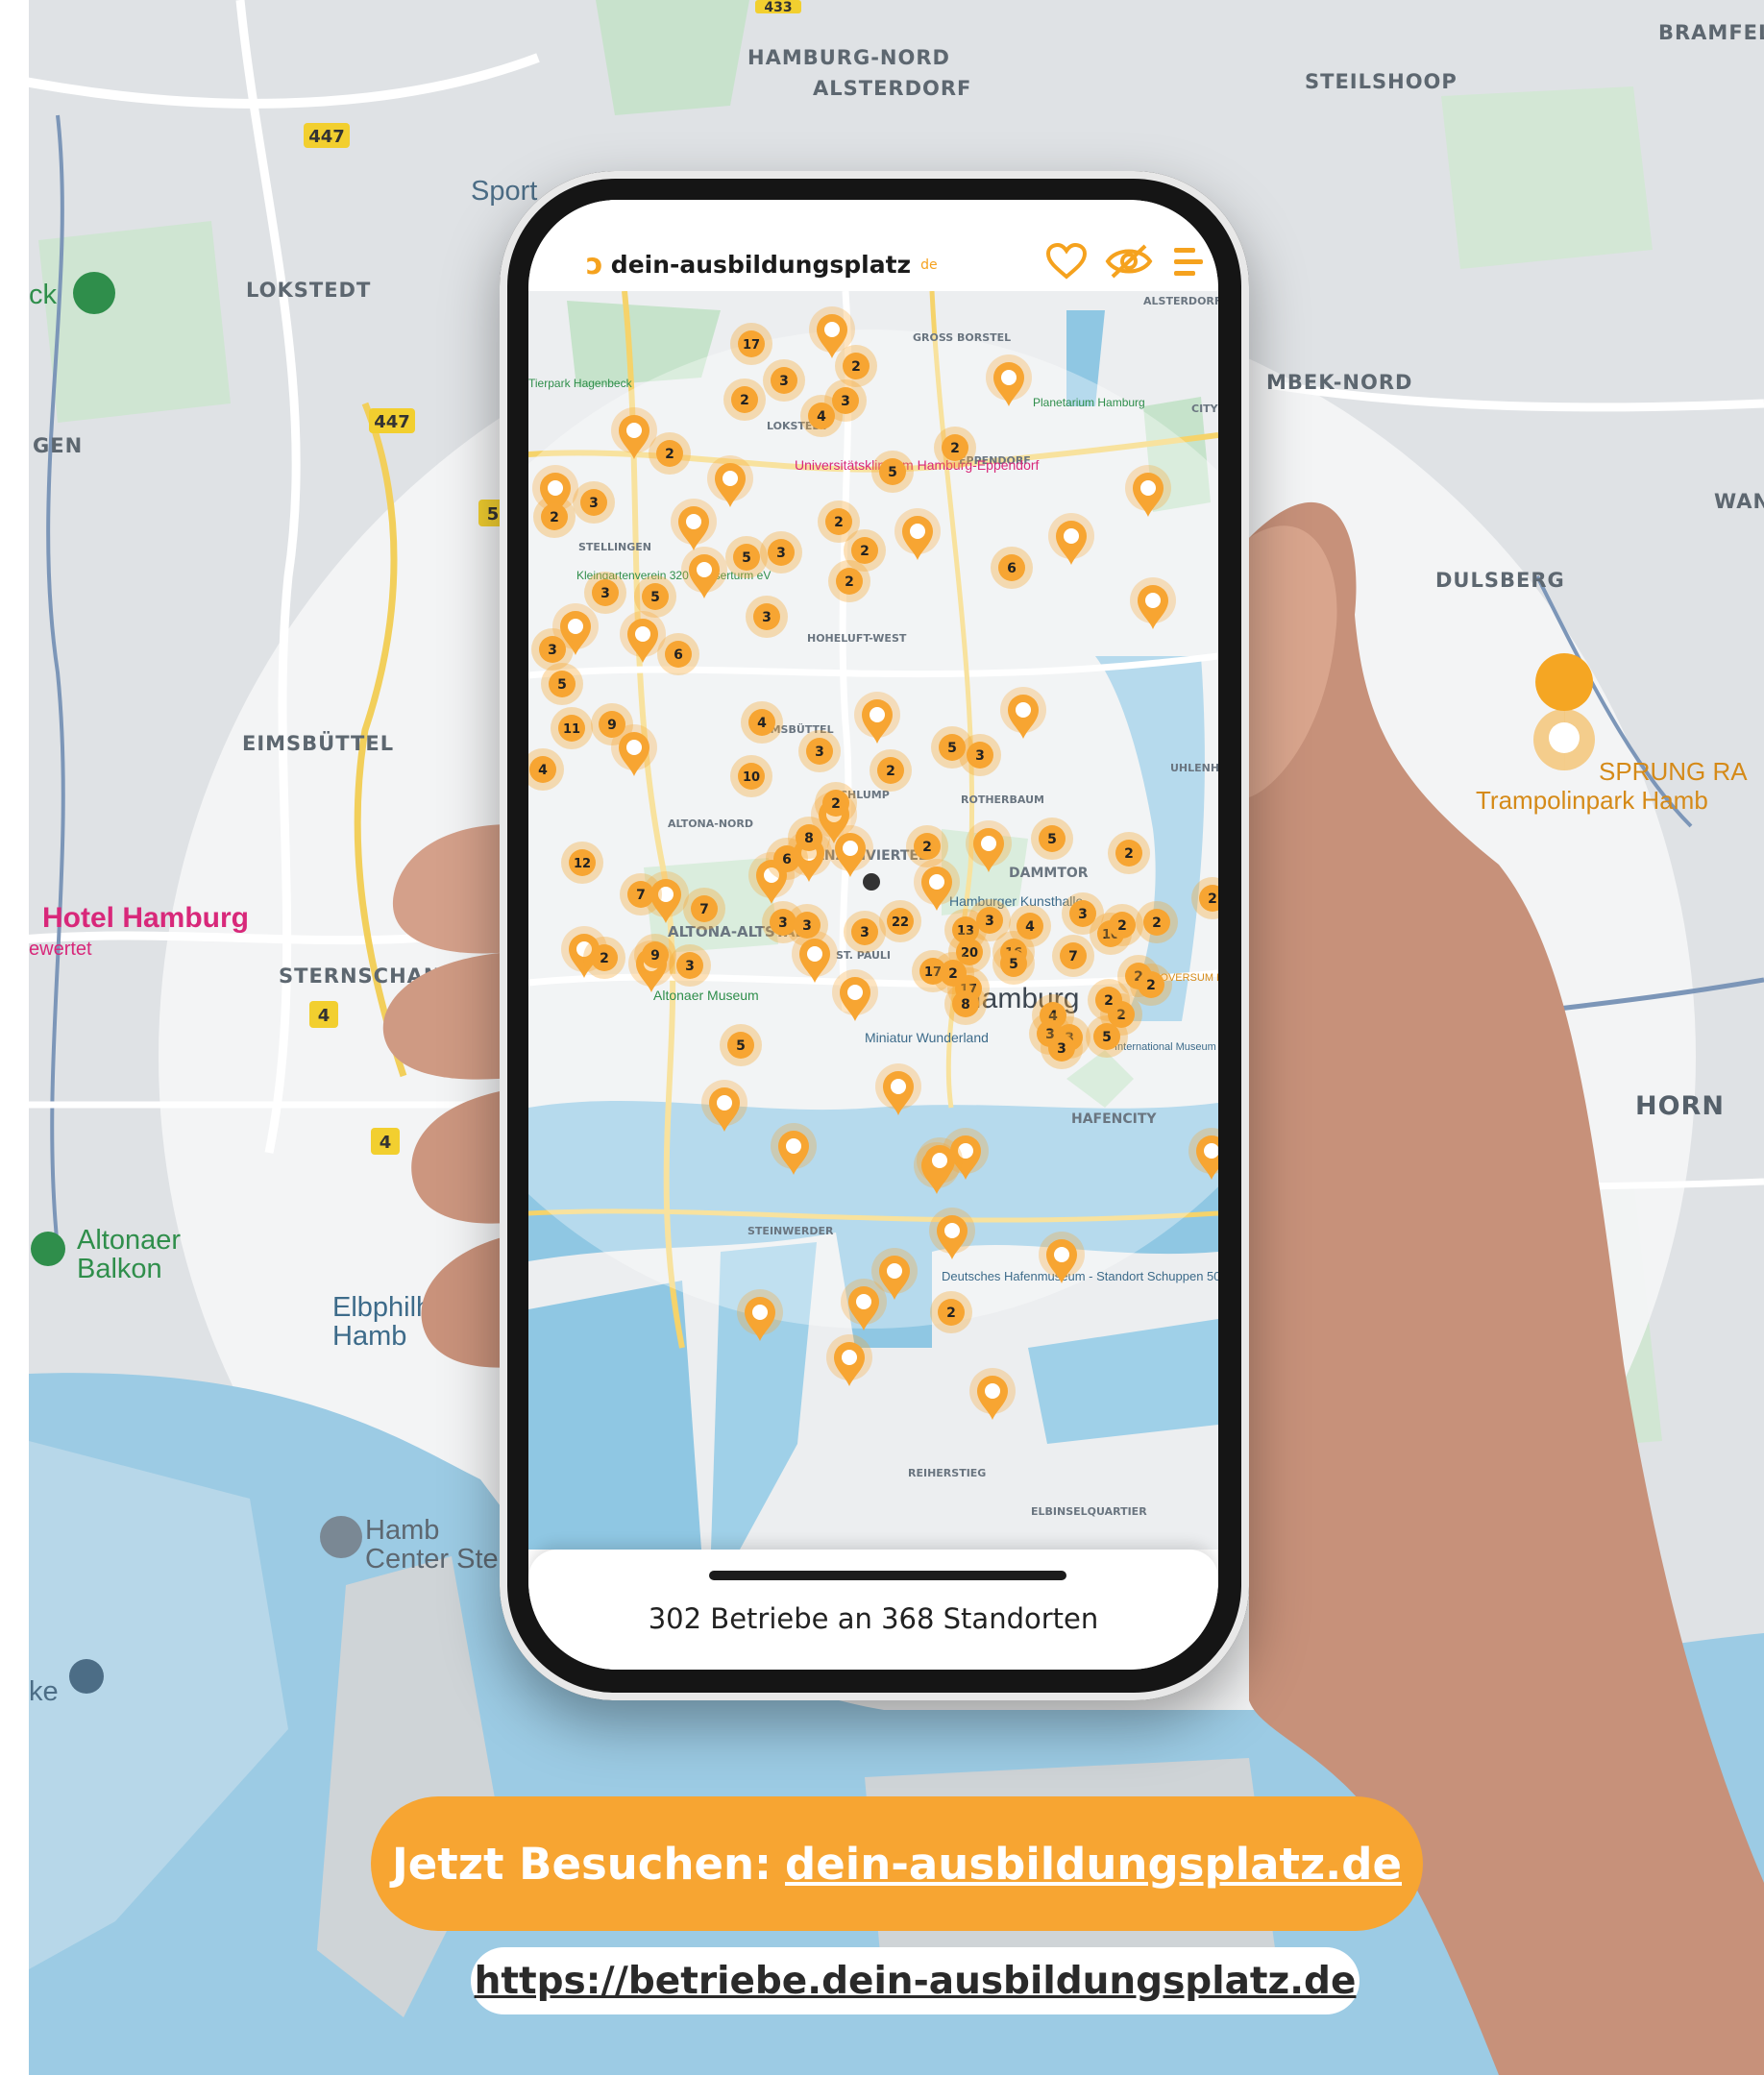 This screenshot has width=1764, height=2075. What do you see at coordinates (1129, 261) in the screenshot?
I see `eye-off-icon` at bounding box center [1129, 261].